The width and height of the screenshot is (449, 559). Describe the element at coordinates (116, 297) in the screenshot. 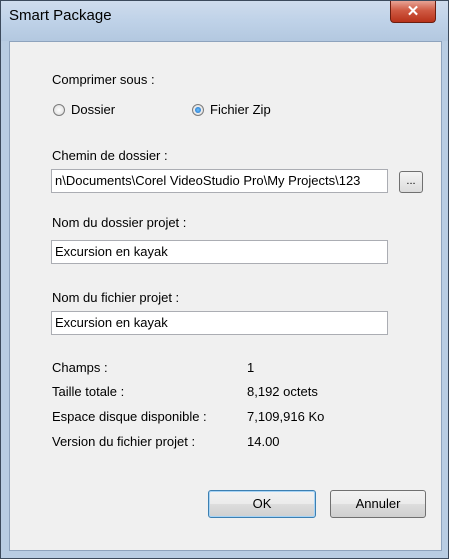

I see `project-file-label: Nom du fichier projet :` at that location.